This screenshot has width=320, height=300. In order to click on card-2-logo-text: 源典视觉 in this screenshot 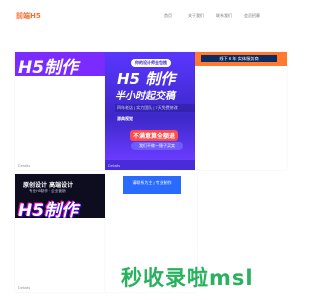, I will do `click(125, 118)`.